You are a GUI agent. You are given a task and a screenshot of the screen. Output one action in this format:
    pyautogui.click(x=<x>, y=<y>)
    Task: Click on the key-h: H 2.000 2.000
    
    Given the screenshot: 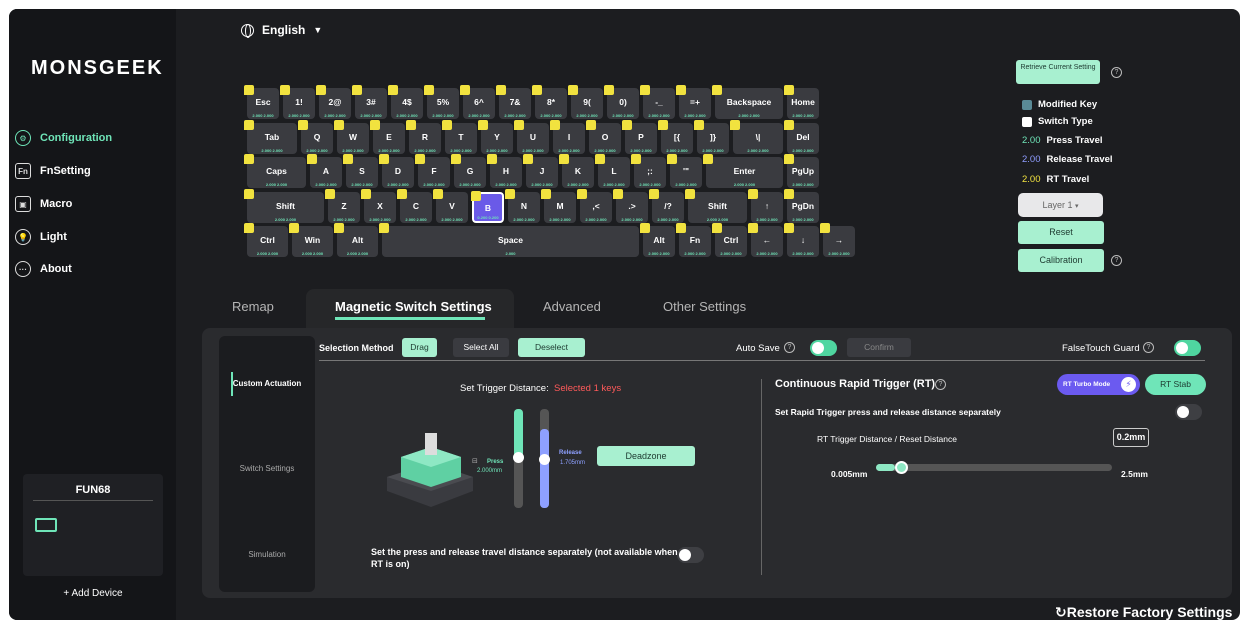 What is the action you would take?
    pyautogui.click(x=504, y=171)
    